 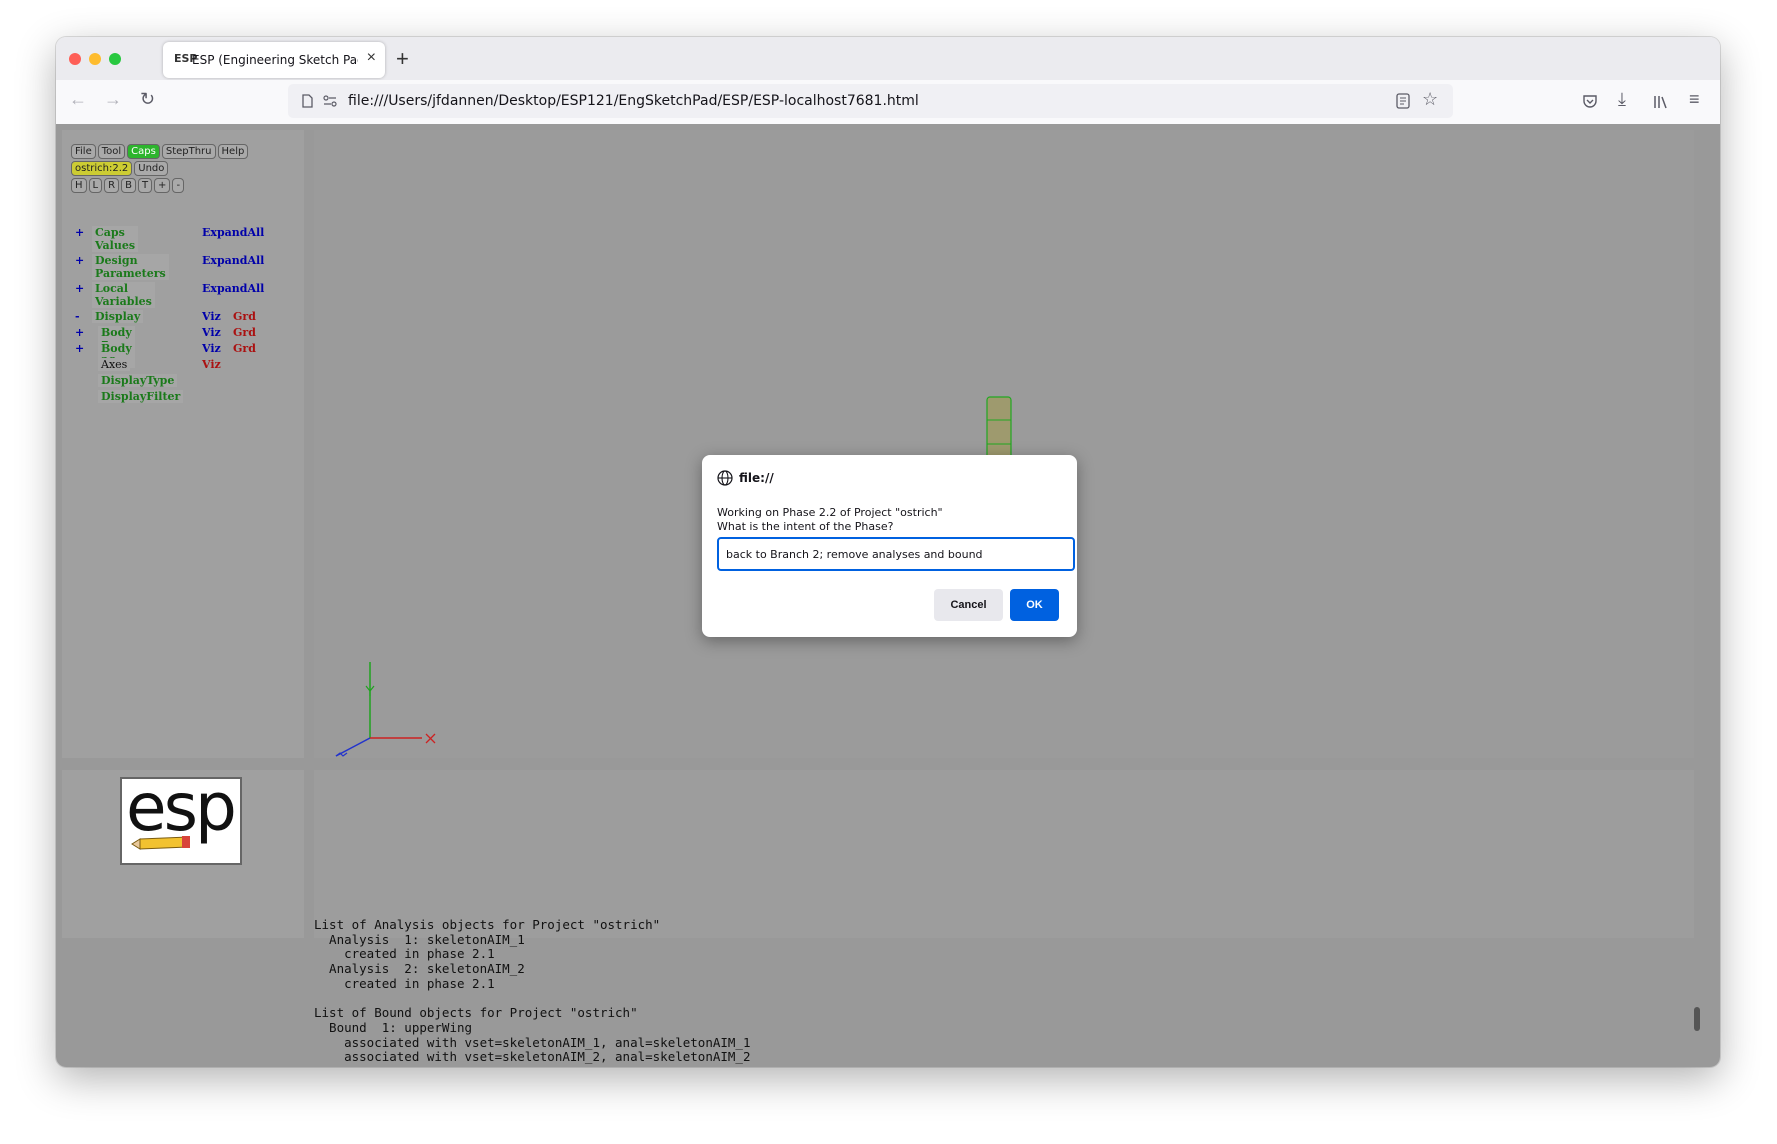 I want to click on axes-viz-toggle: Viz, so click(x=211, y=364).